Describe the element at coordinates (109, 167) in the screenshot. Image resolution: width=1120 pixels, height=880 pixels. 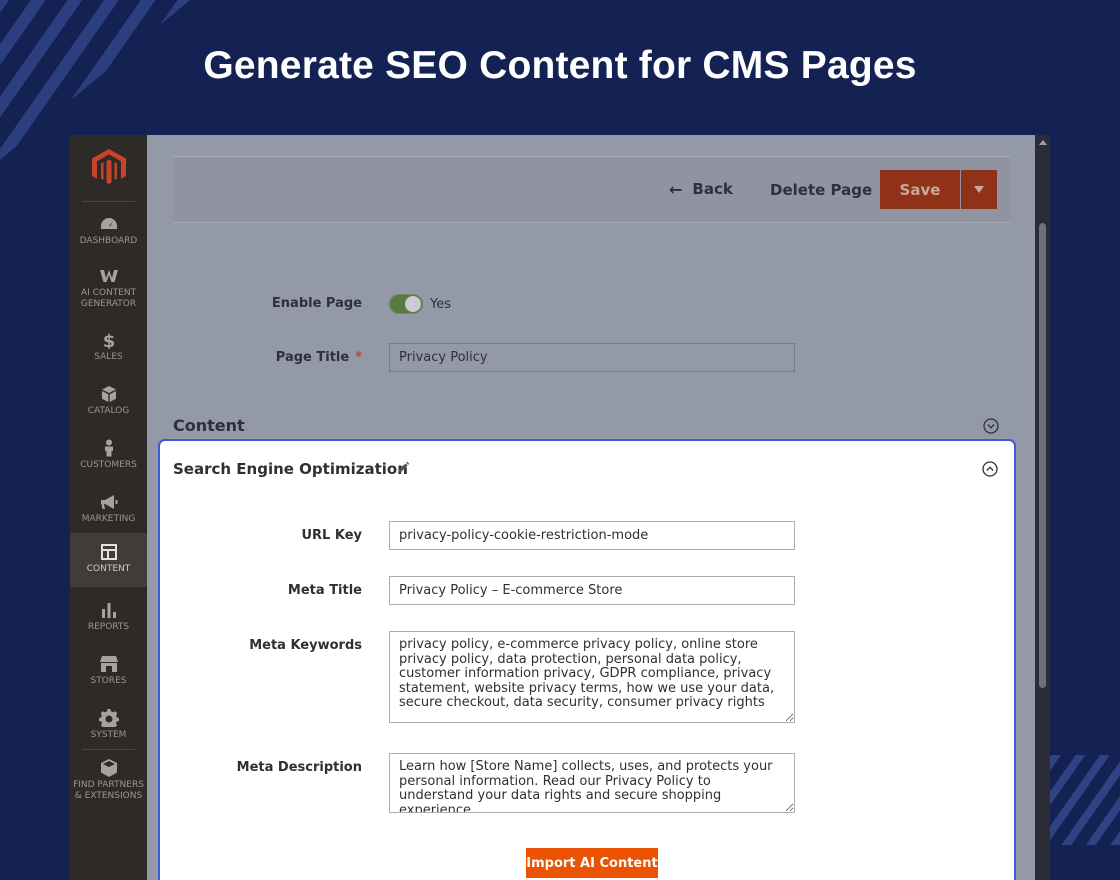
I see `magento-logo-icon` at that location.